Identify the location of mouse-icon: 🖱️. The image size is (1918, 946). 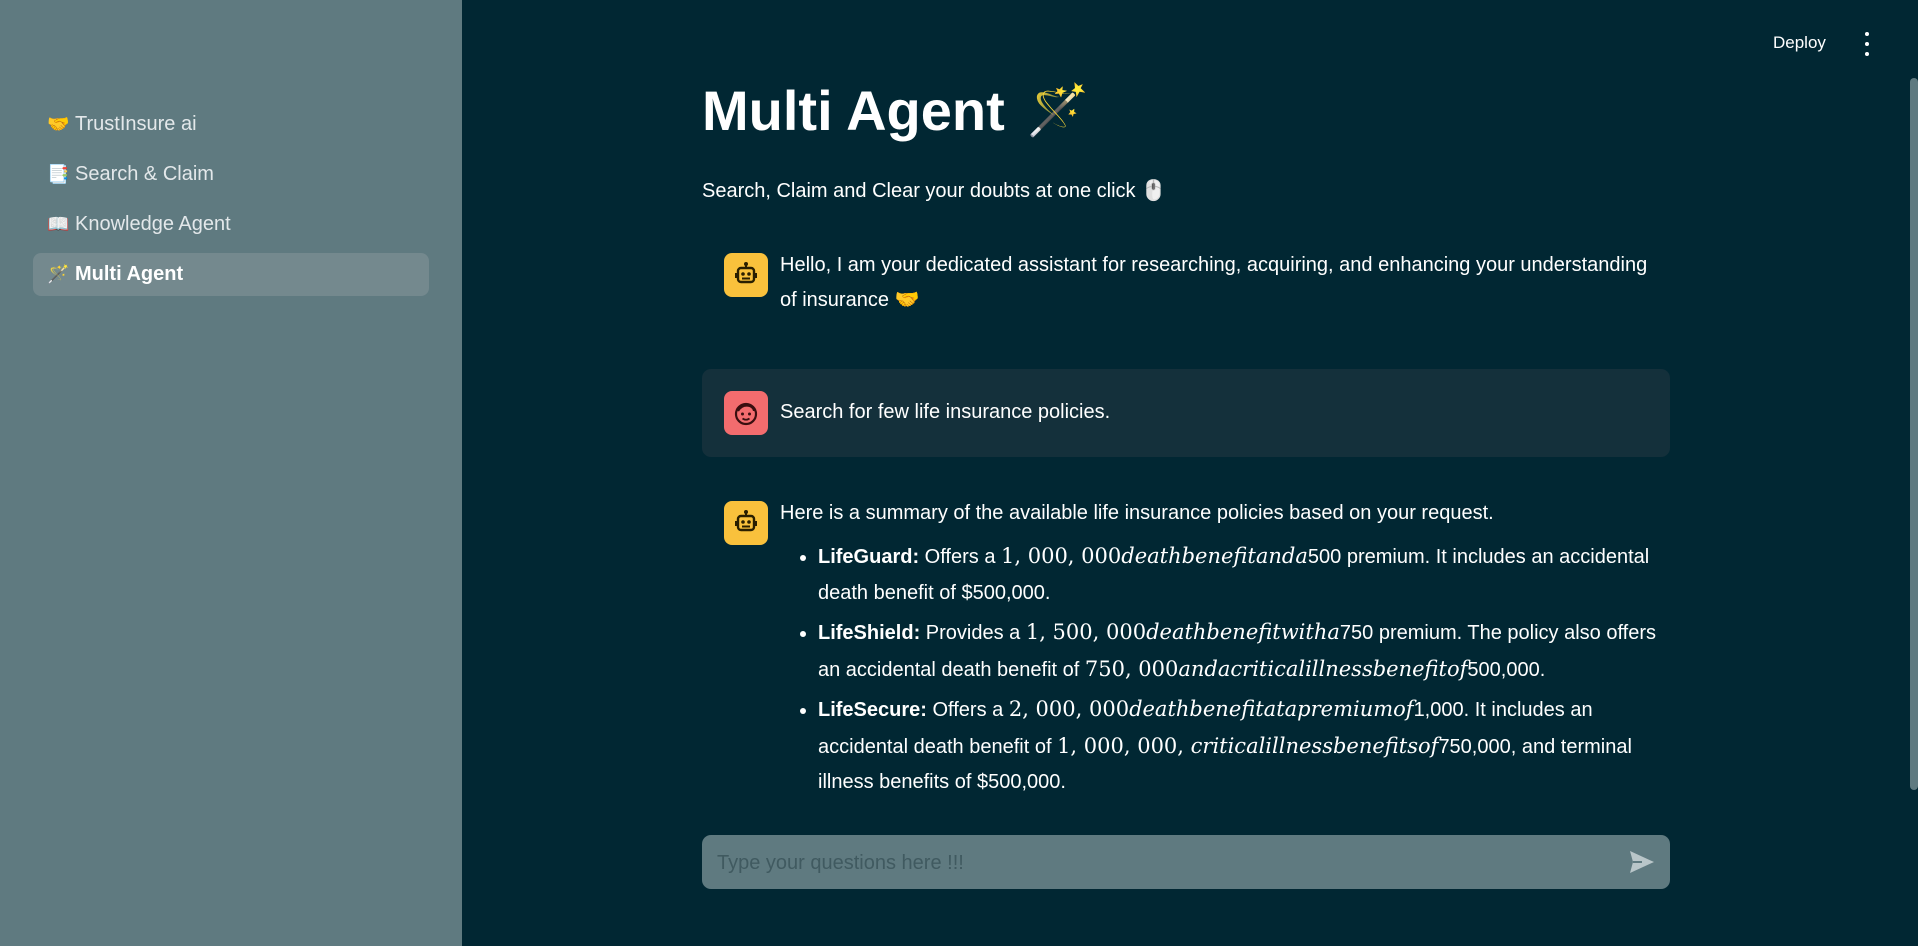
(1154, 191).